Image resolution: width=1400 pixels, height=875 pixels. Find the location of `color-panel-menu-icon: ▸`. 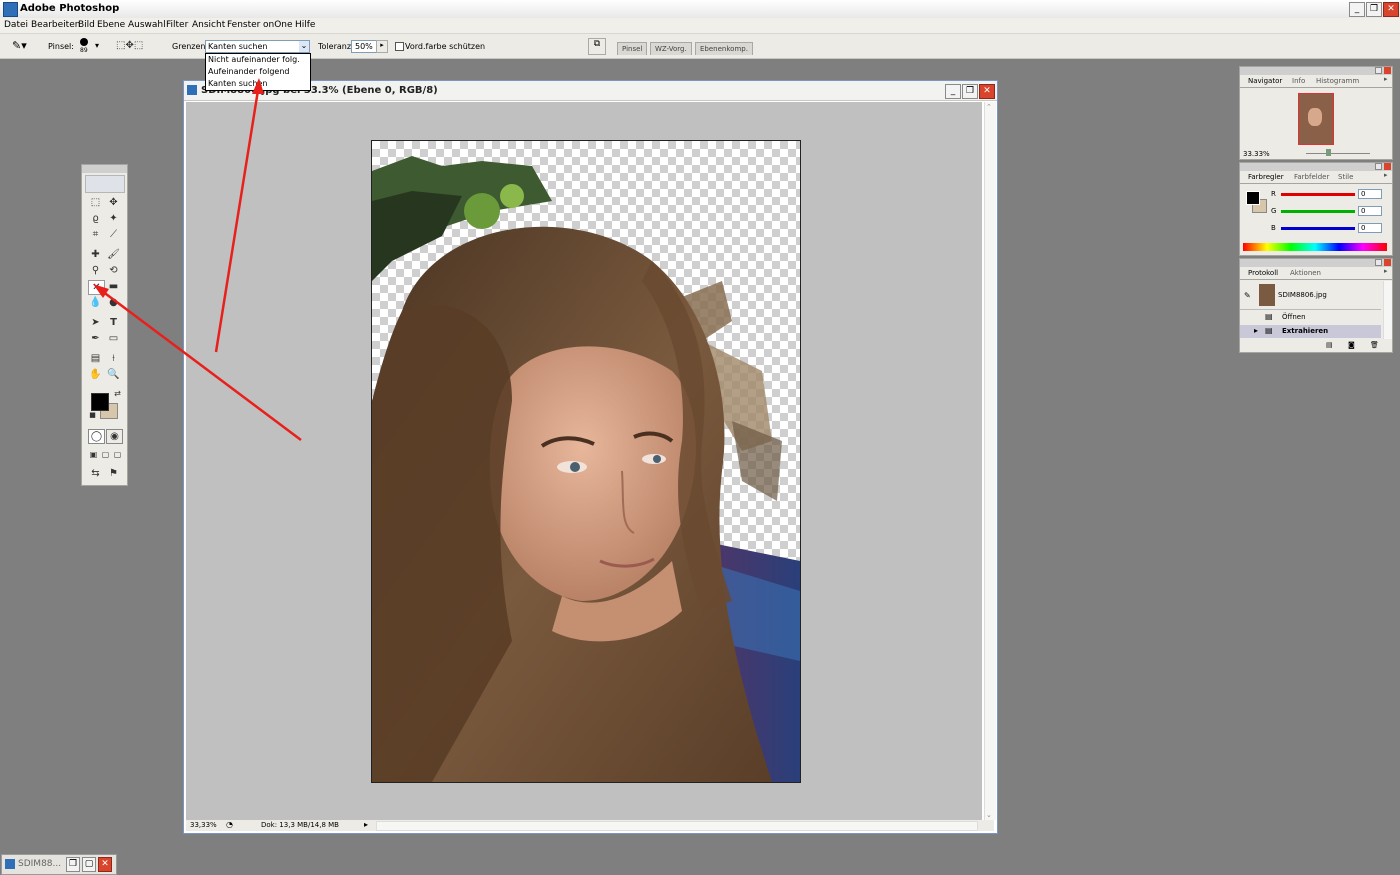

color-panel-menu-icon: ▸ is located at coordinates (1386, 175).